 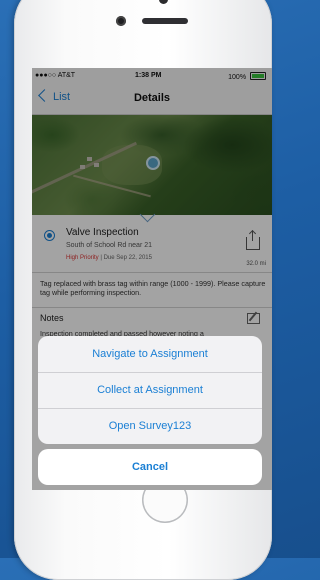 I want to click on sensor-dot, so click(x=163, y=2).